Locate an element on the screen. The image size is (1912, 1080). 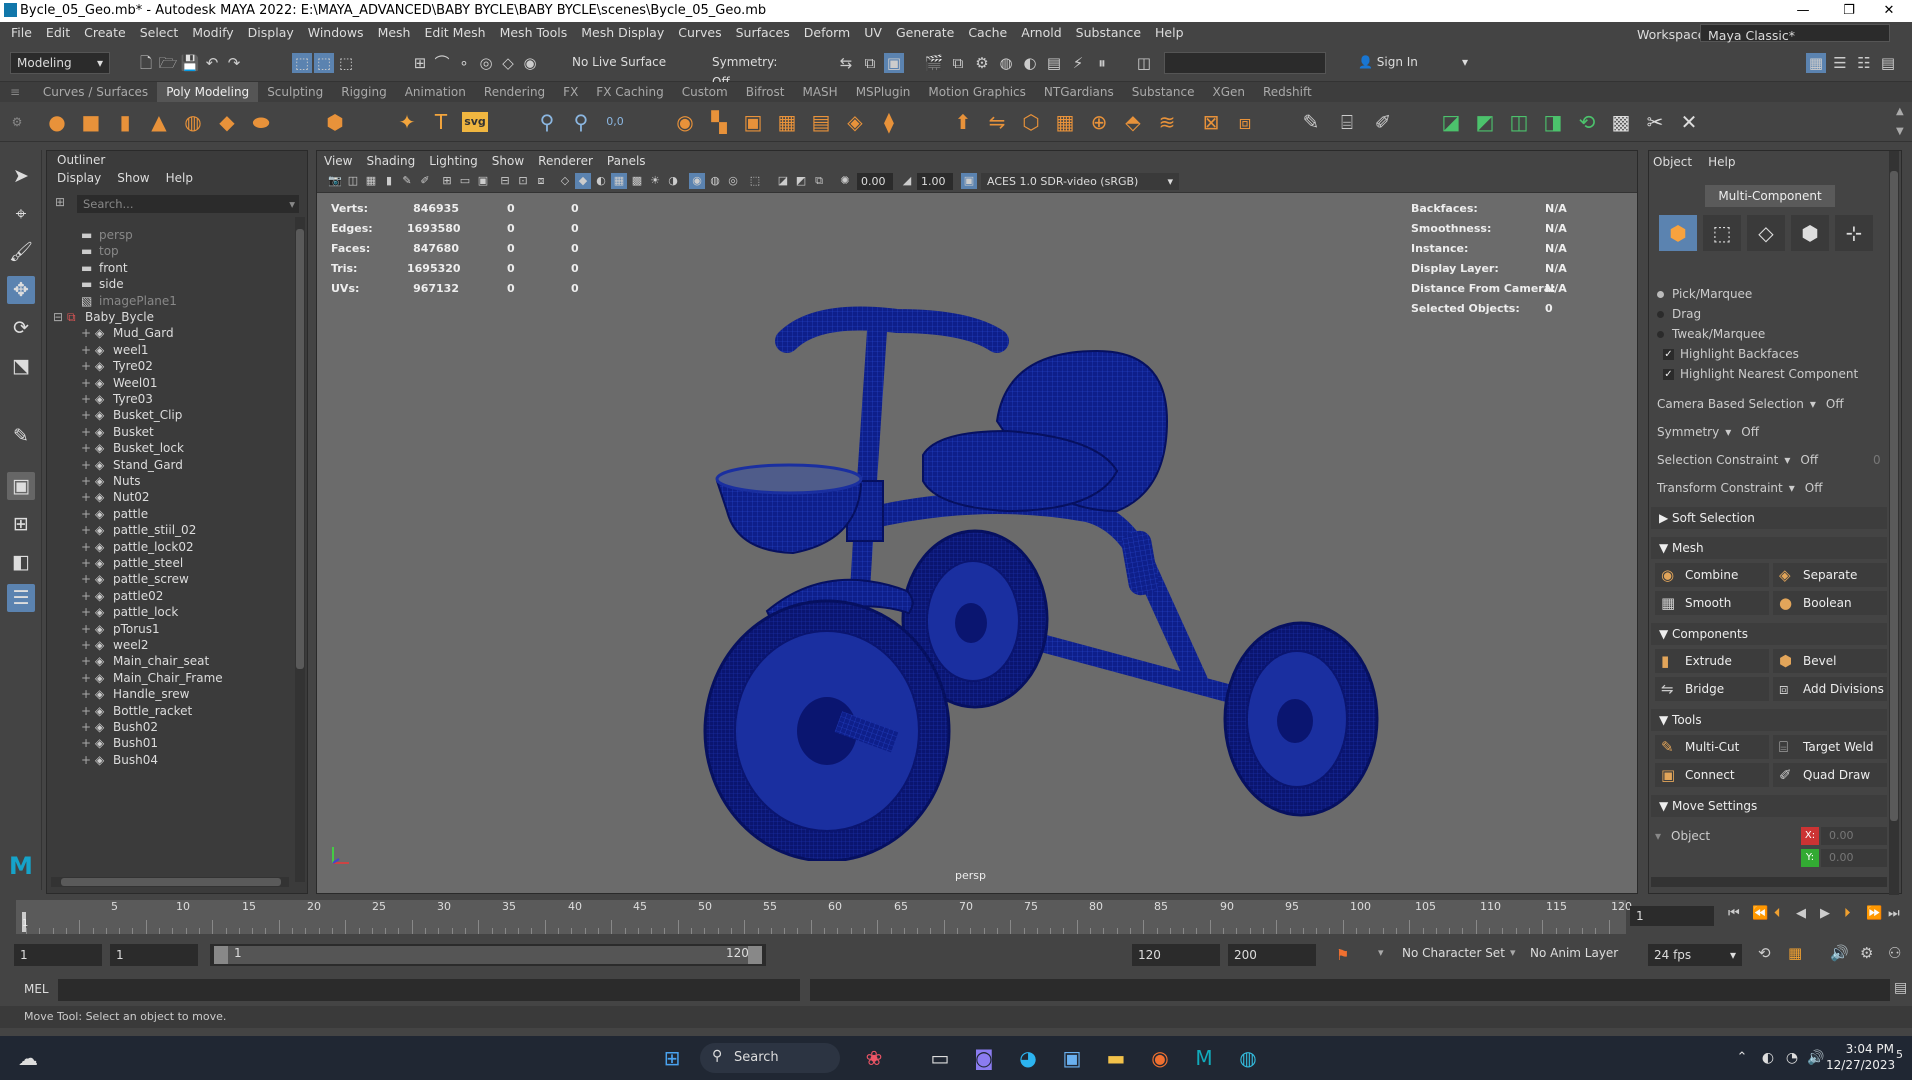
2d-pan-zoom-icon: ✎ is located at coordinates (407, 181).